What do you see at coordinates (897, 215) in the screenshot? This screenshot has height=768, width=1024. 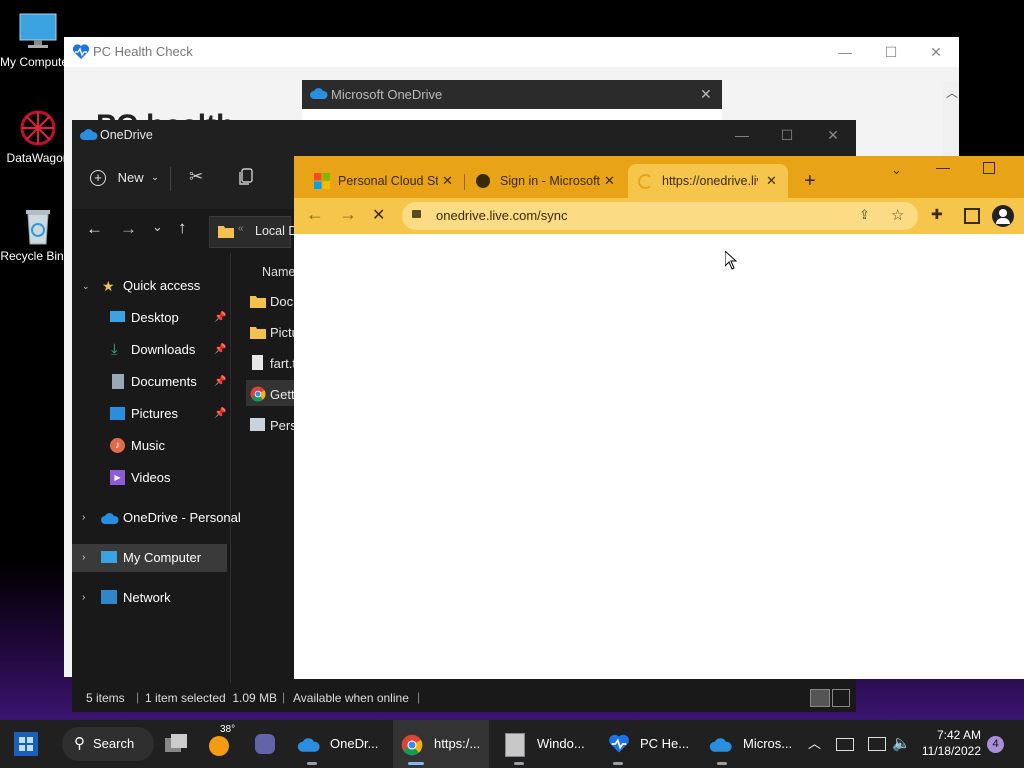 I see `bookmark-star-icon: ☆` at bounding box center [897, 215].